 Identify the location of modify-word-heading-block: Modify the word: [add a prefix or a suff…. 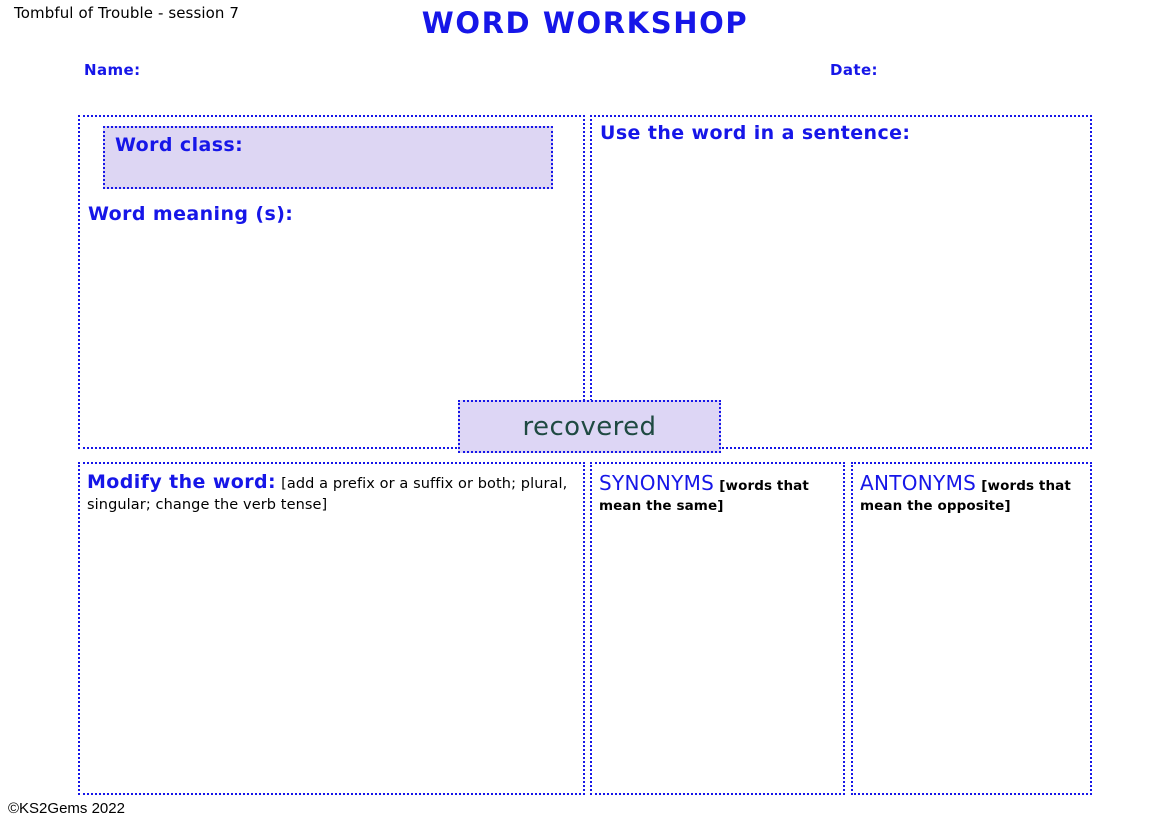
(332, 493).